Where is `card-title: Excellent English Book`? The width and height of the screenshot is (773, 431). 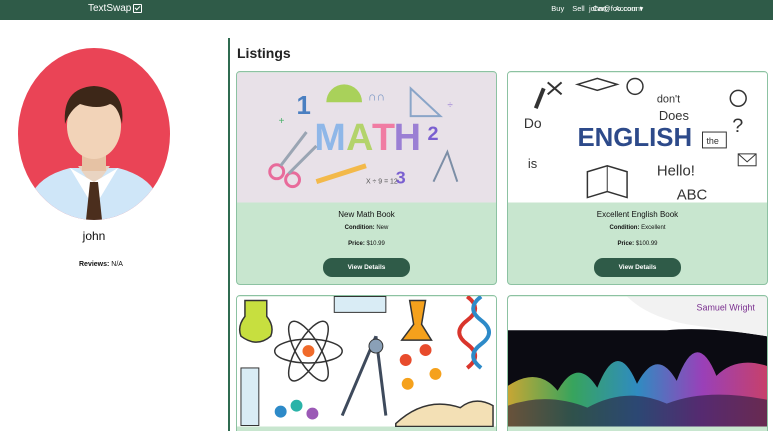 card-title: Excellent English Book is located at coordinates (637, 214).